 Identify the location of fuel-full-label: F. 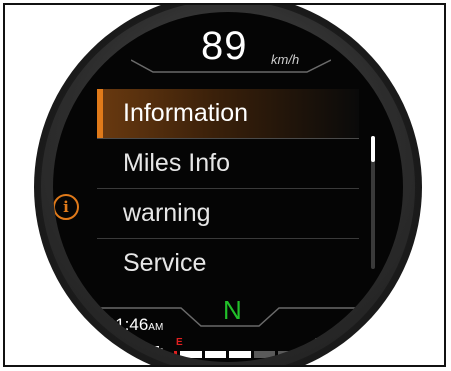
(318, 342).